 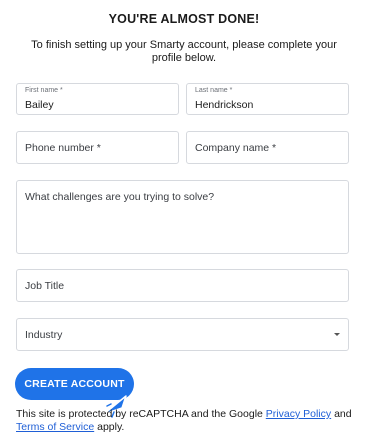 I want to click on industry-select: Industry, so click(x=182, y=334).